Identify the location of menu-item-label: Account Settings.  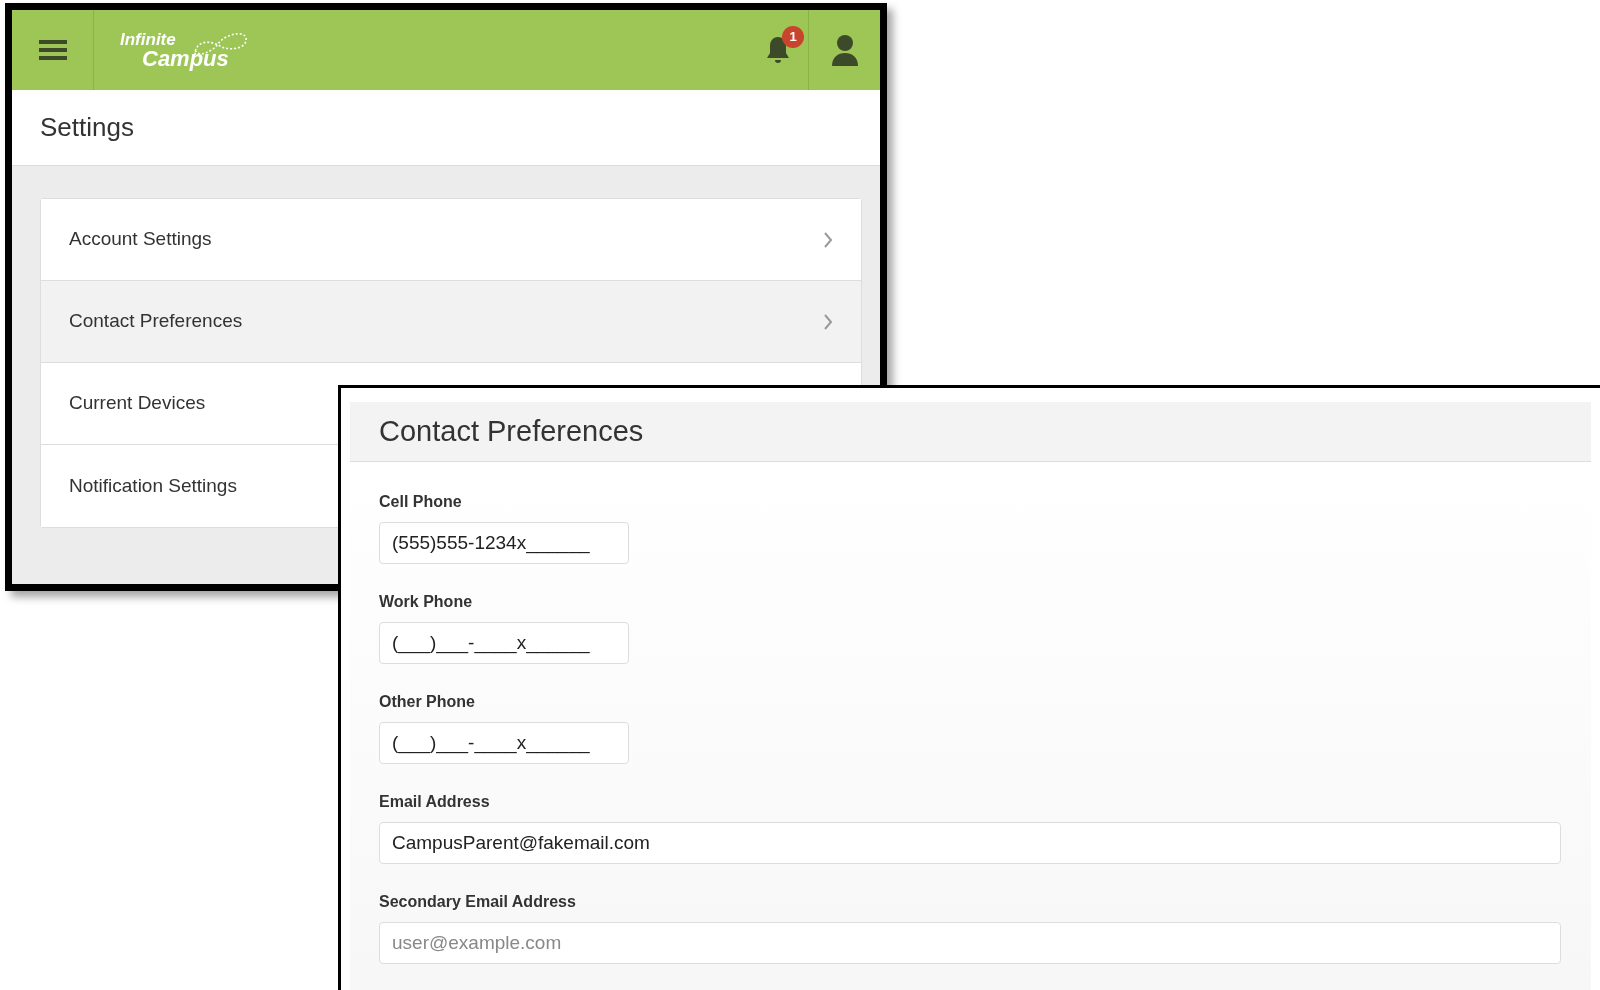
(140, 239).